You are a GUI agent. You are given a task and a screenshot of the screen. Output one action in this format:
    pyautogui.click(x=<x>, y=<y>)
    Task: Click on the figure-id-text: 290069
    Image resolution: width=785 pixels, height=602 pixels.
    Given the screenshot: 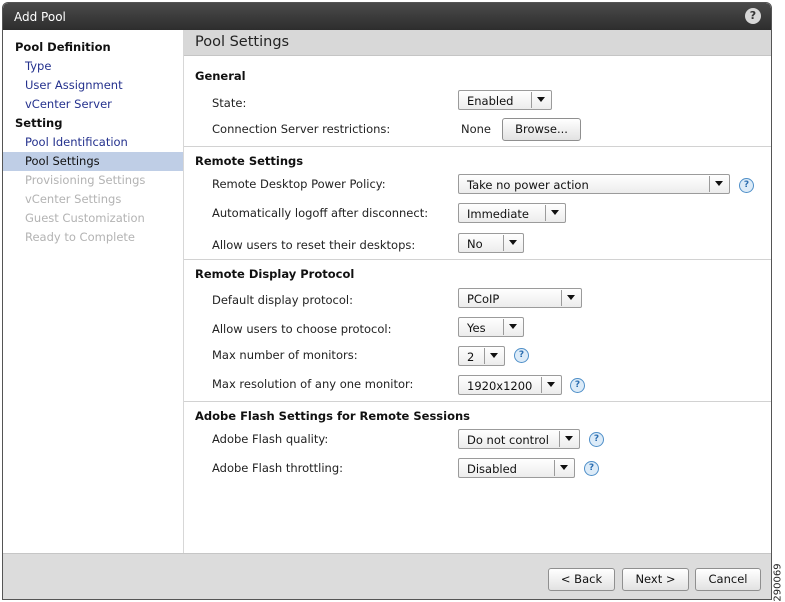 What is the action you would take?
    pyautogui.click(x=778, y=582)
    